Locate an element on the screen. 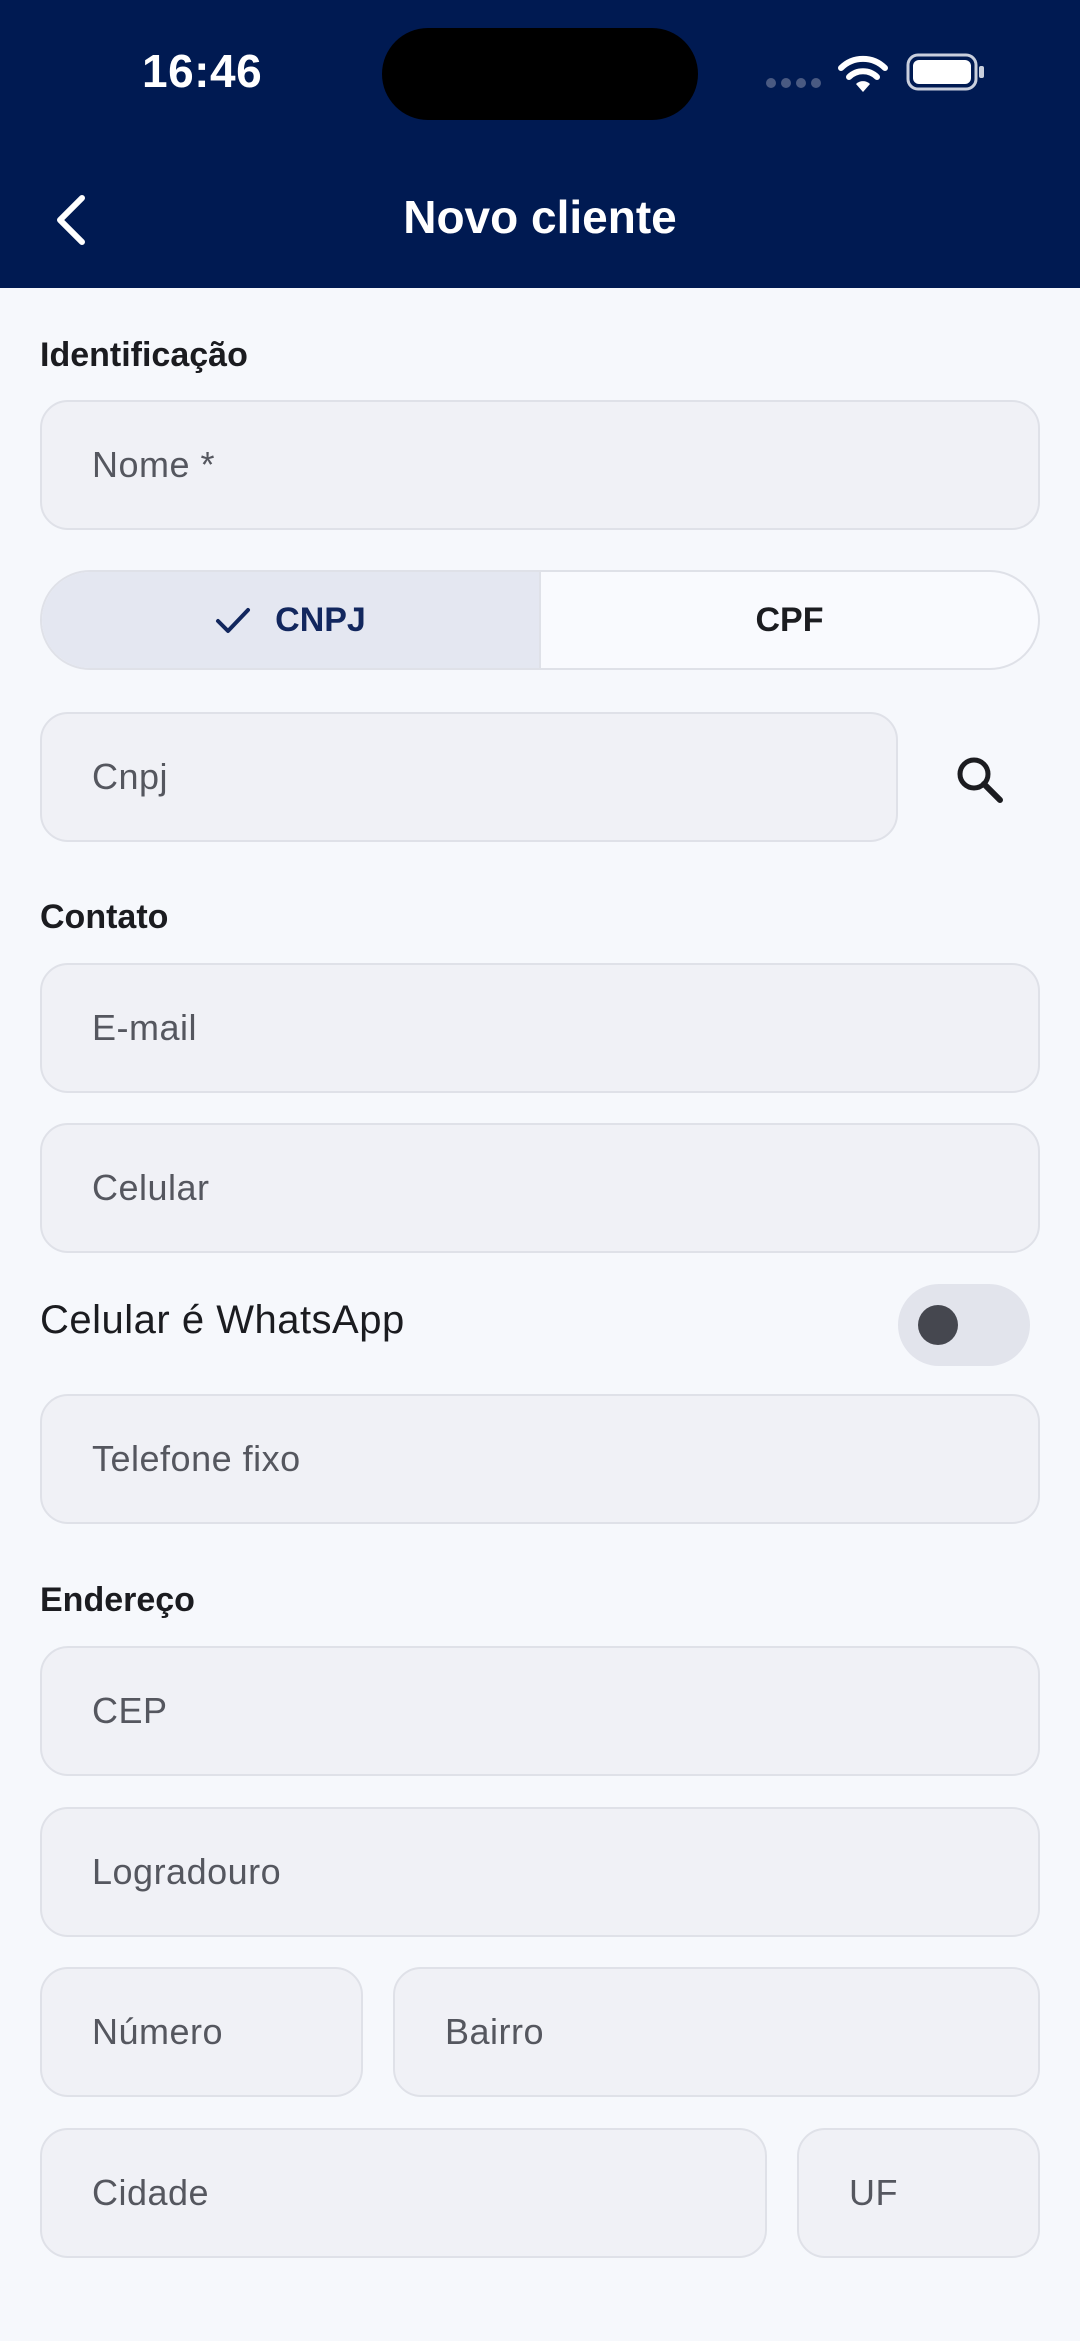 This screenshot has height=2341, width=1080. whatsapp-switch-label: Celular é WhatsApp is located at coordinates (222, 1320).